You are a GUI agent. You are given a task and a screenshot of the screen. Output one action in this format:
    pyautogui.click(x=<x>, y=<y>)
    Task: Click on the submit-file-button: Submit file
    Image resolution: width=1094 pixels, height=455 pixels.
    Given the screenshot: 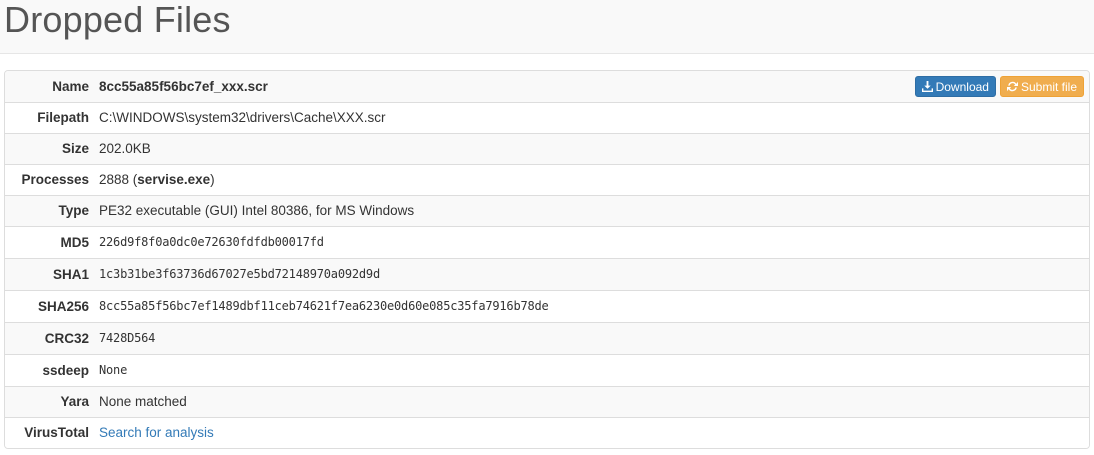 What is the action you would take?
    pyautogui.click(x=1041, y=86)
    